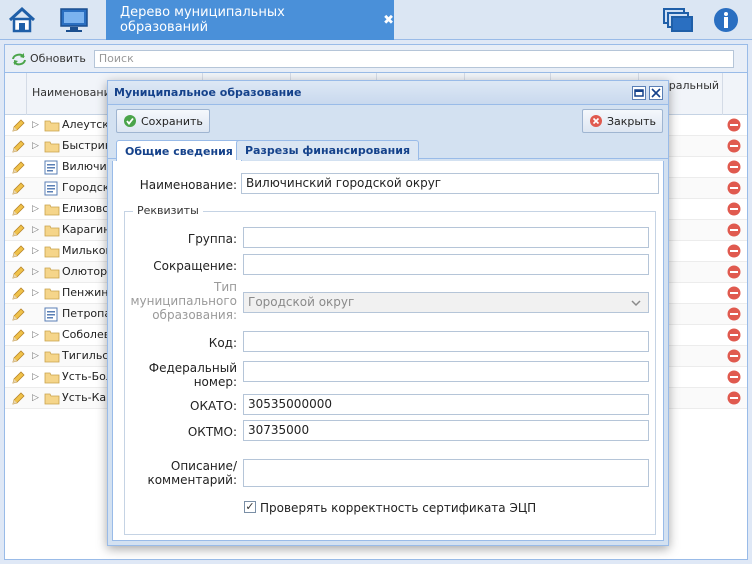 The height and width of the screenshot is (564, 752). I want to click on refresh-label: Обновить, so click(58, 58).